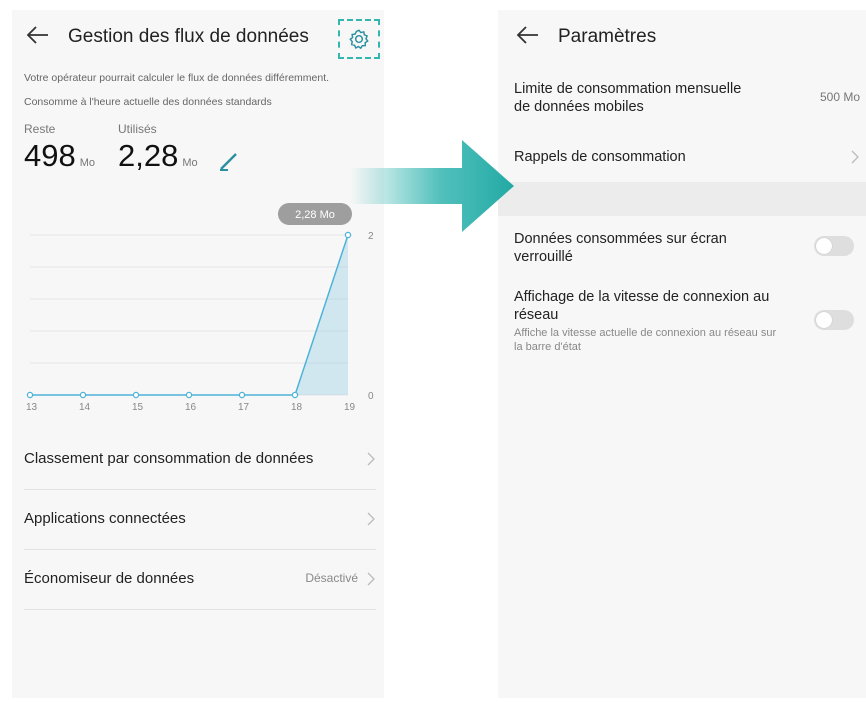 The width and height of the screenshot is (866, 702). I want to click on list-item-label: Classement par consommation de données, so click(169, 458).